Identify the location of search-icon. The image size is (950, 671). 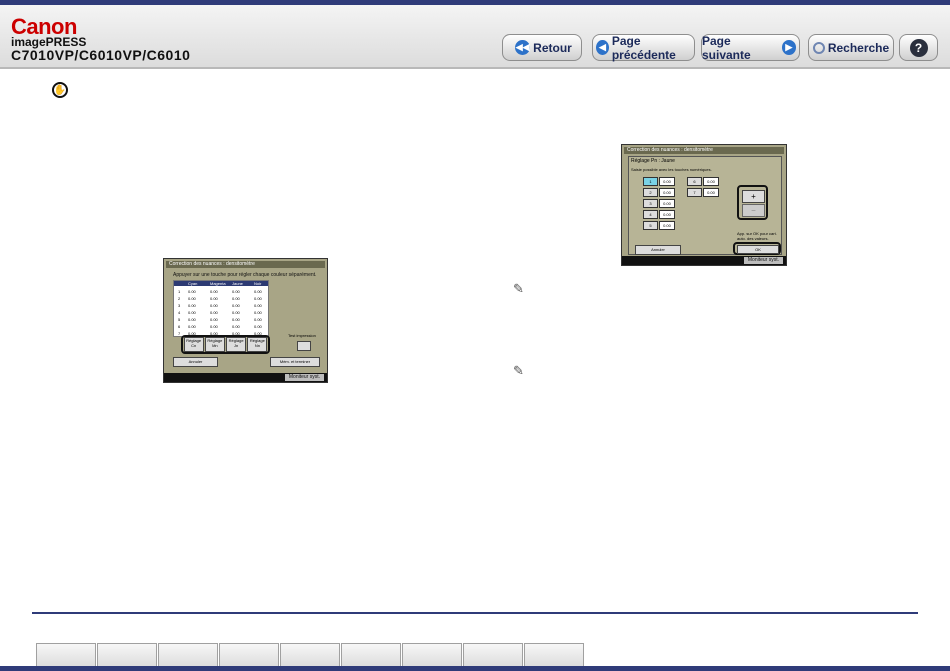
(818, 47).